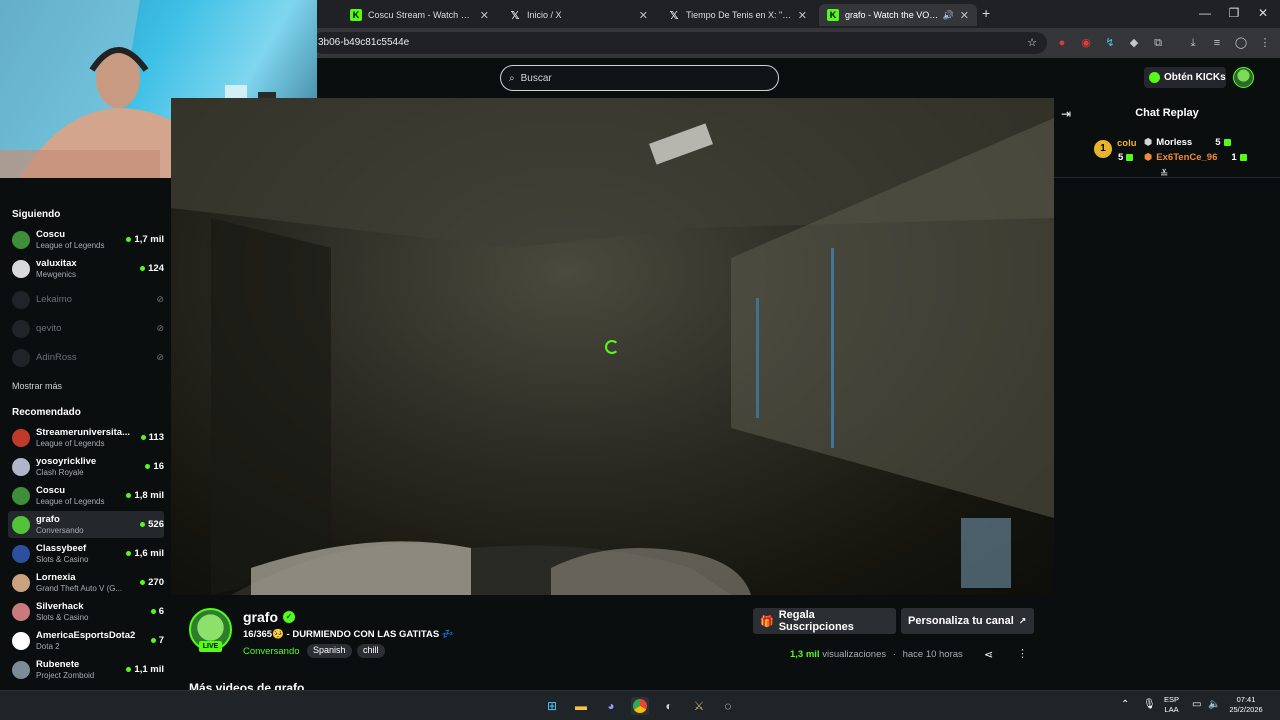 The image size is (1280, 720). I want to click on show-more-link: Mostrar más, so click(37, 386).